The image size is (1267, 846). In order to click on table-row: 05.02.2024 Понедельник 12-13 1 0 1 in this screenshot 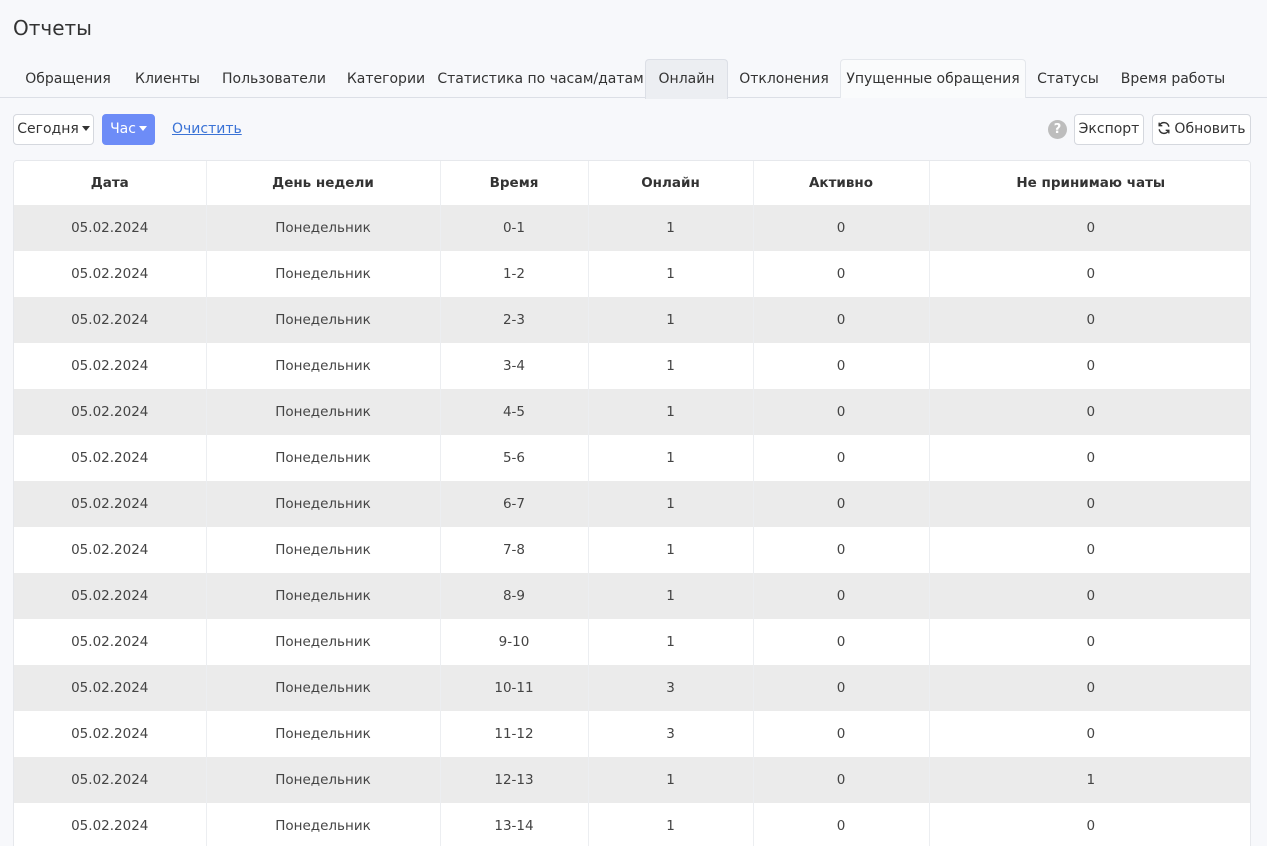, I will do `click(632, 780)`.